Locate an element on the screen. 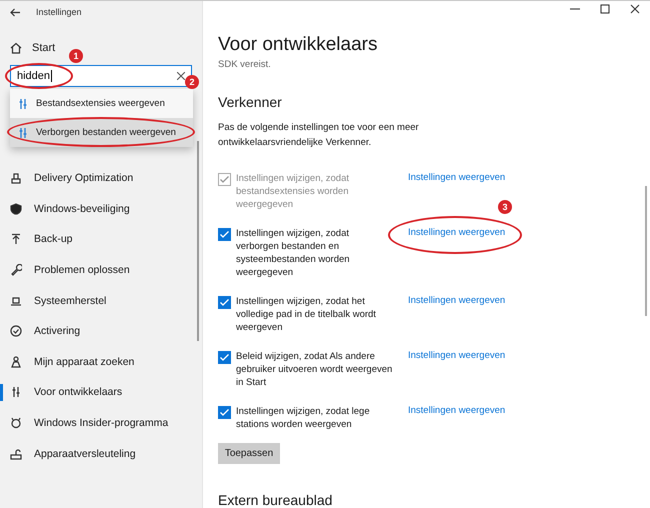 Image resolution: width=650 pixels, height=508 pixels. close-icon is located at coordinates (635, 9).